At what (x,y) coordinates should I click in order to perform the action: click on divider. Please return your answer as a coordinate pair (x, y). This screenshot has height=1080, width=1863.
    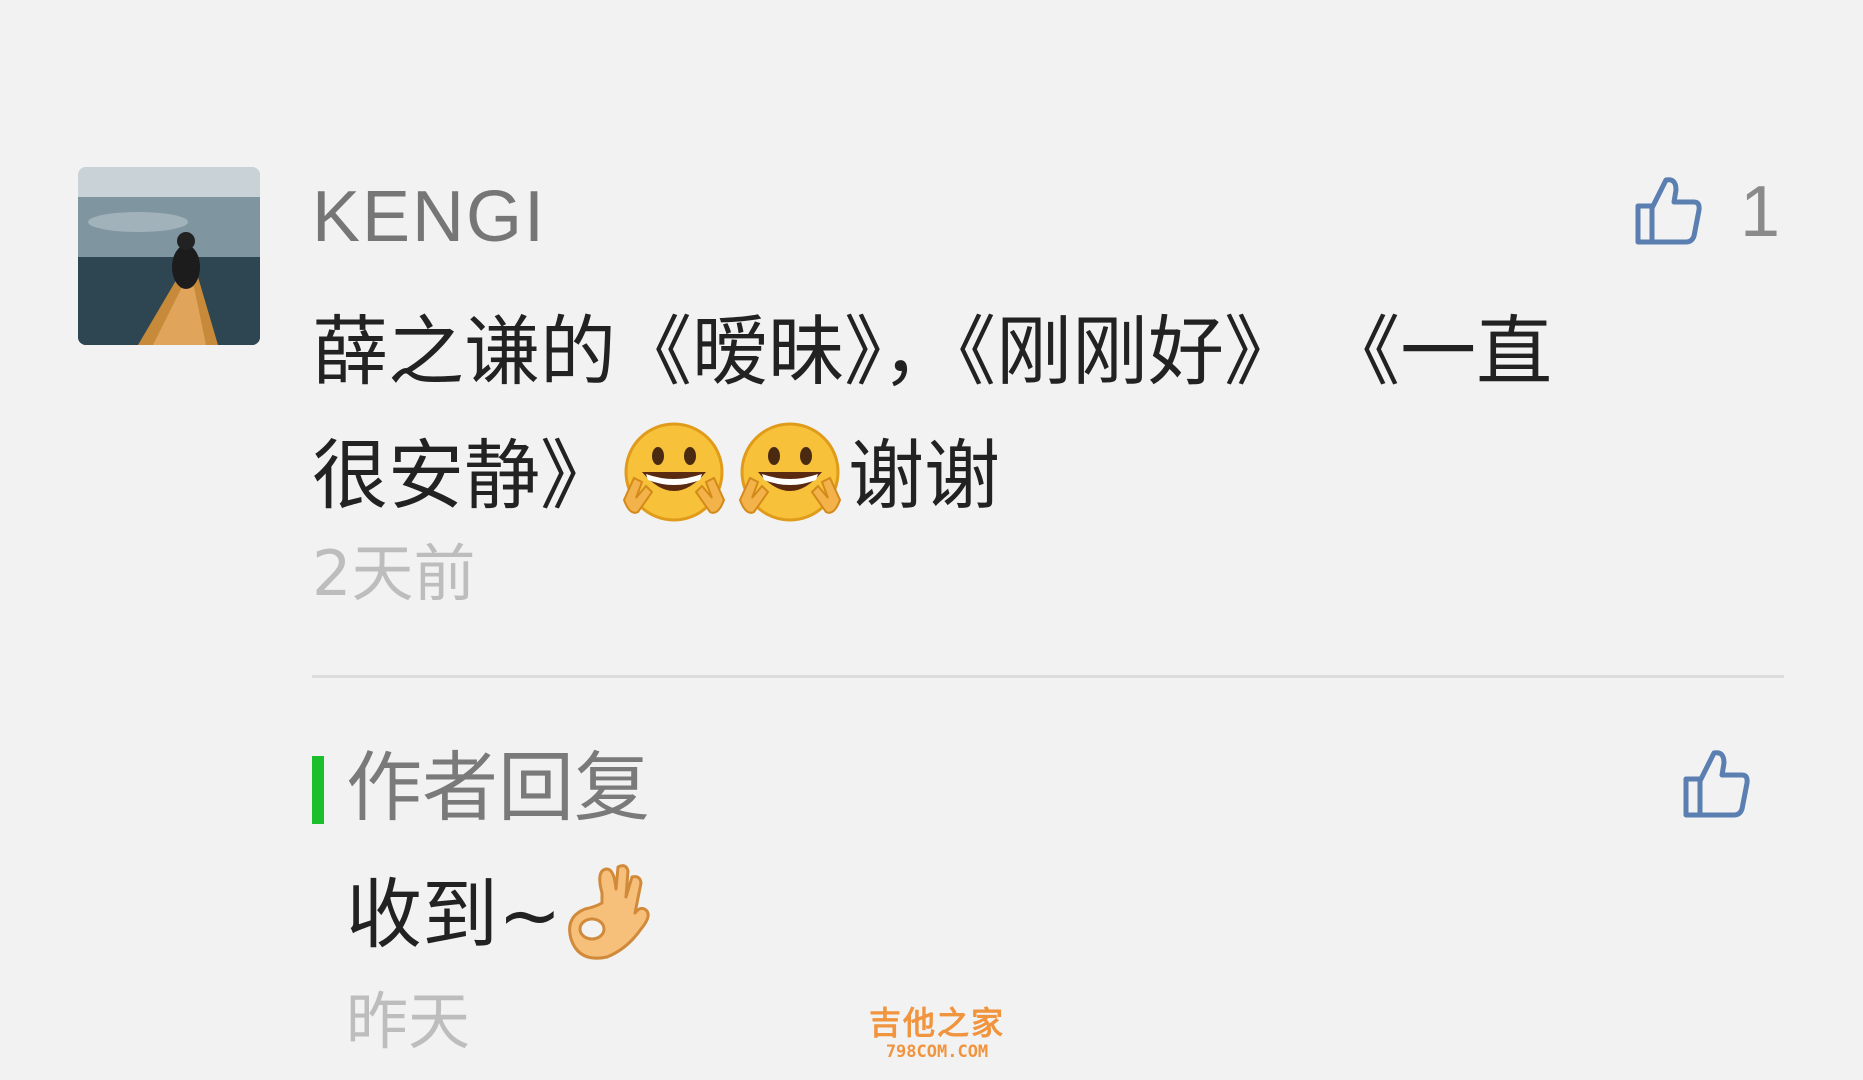
    Looking at the image, I should click on (1048, 676).